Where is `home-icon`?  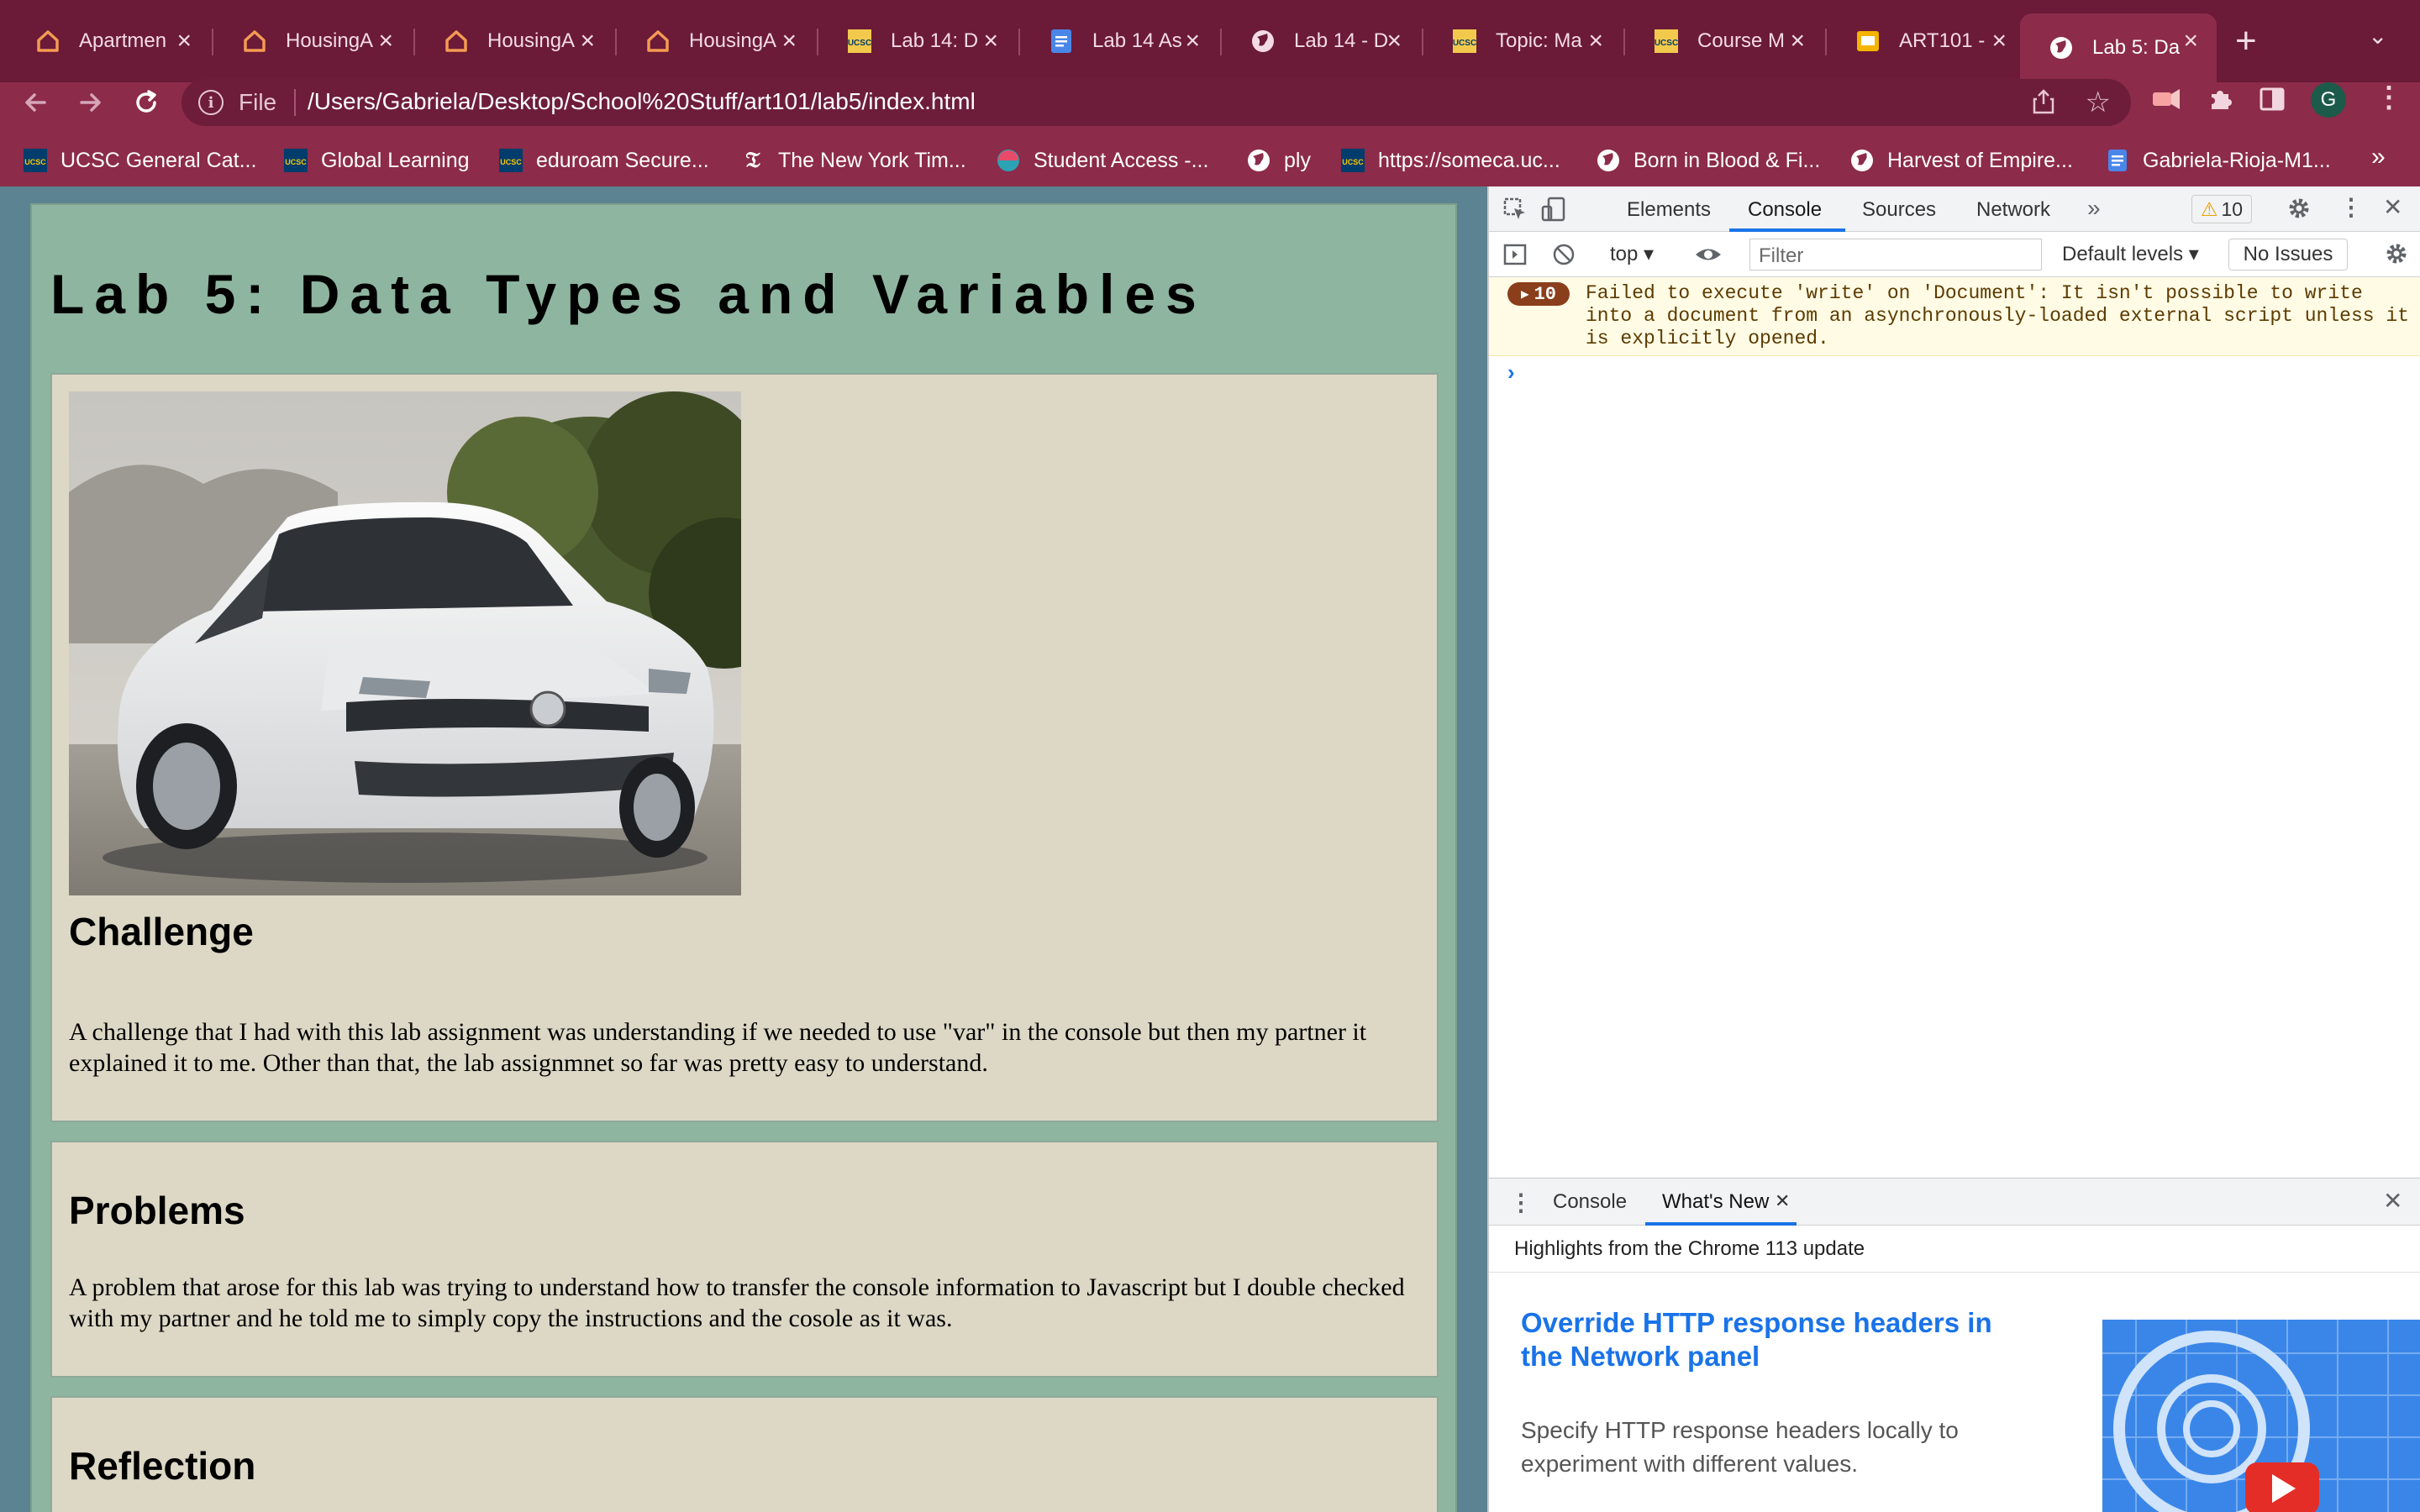 home-icon is located at coordinates (456, 41).